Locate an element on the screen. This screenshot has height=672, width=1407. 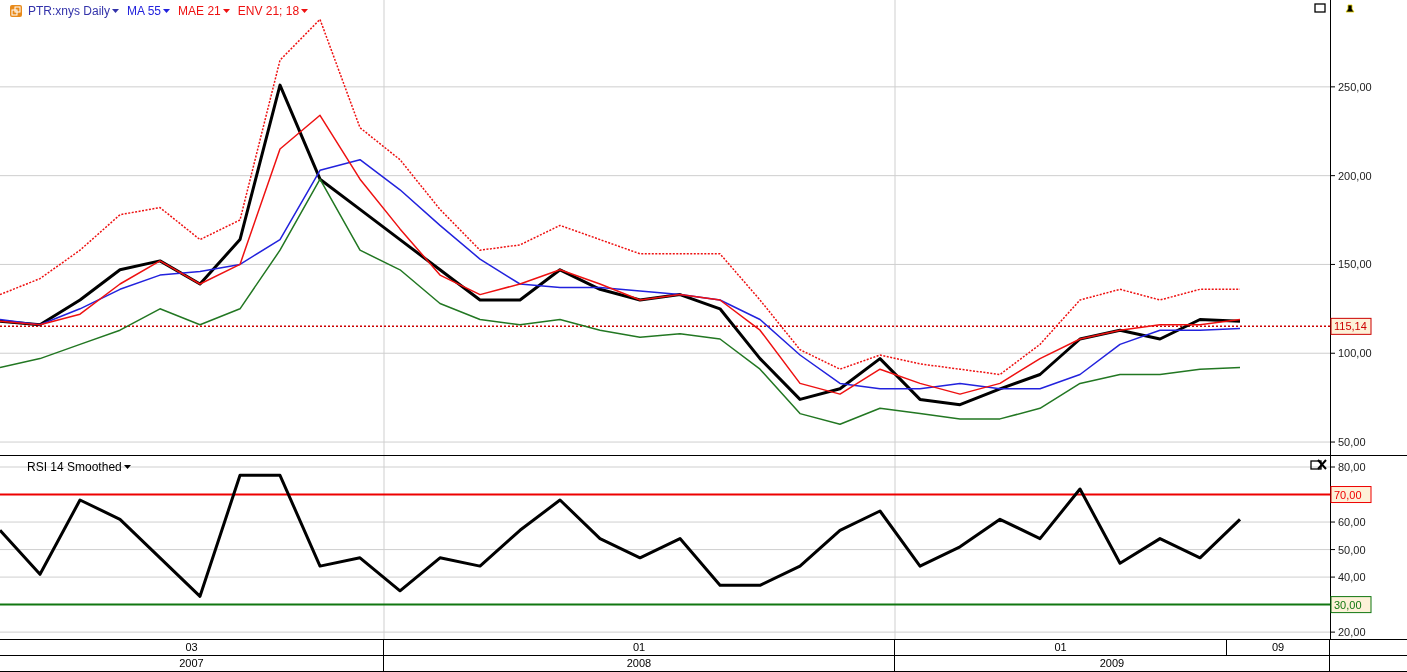
ref-line-label: 70,00 is located at coordinates (1348, 494).